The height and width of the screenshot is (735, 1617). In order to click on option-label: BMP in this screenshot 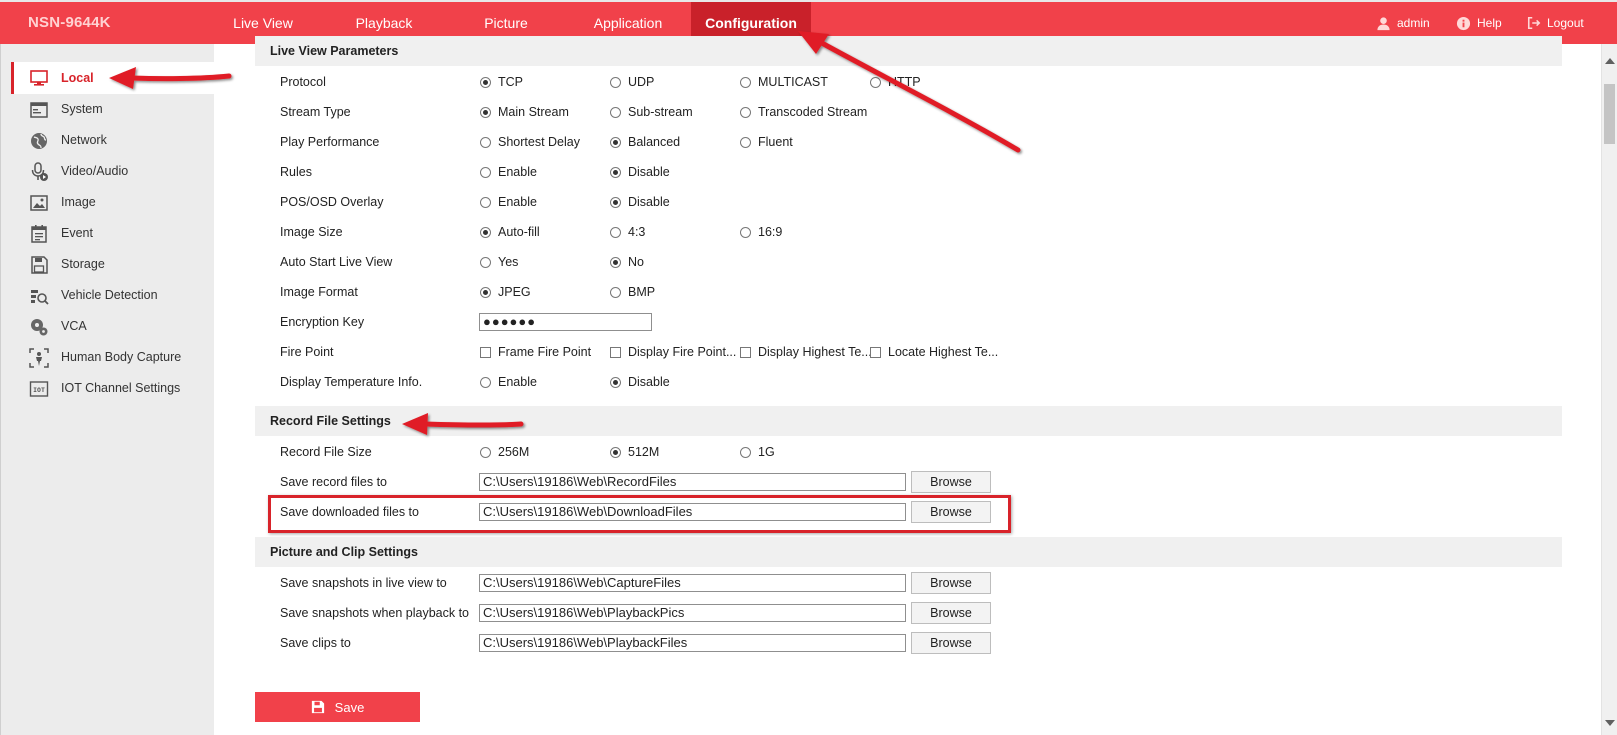, I will do `click(642, 292)`.